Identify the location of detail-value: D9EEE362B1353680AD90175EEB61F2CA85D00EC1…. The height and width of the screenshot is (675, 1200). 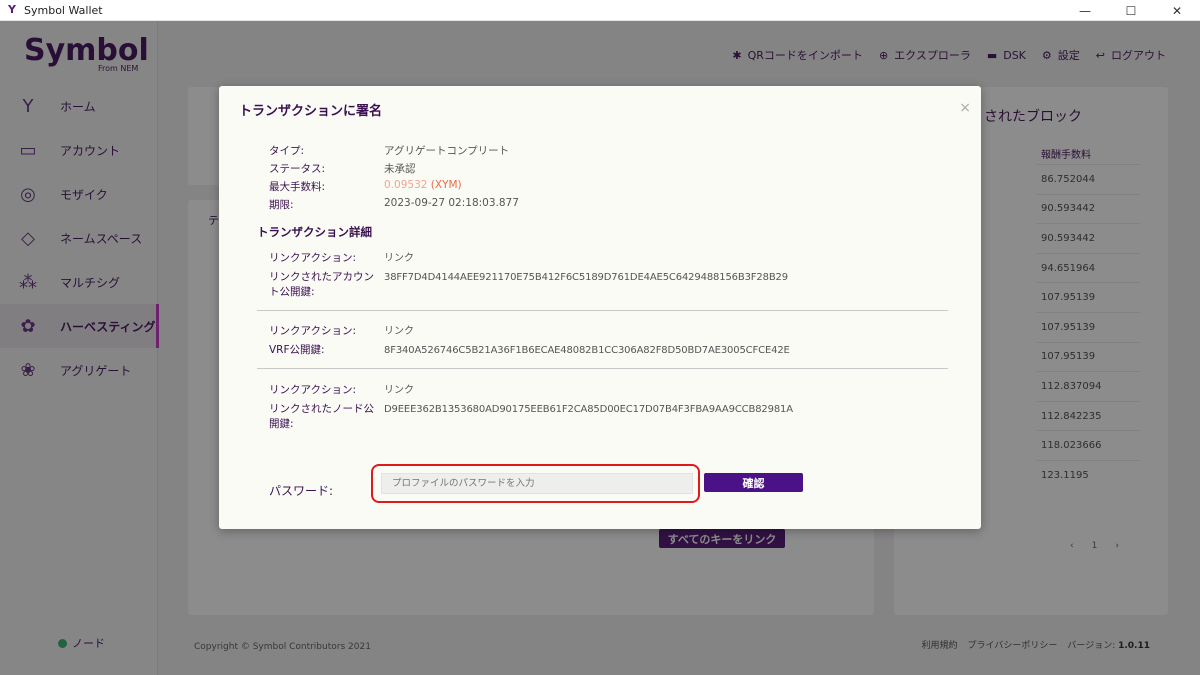
(588, 409).